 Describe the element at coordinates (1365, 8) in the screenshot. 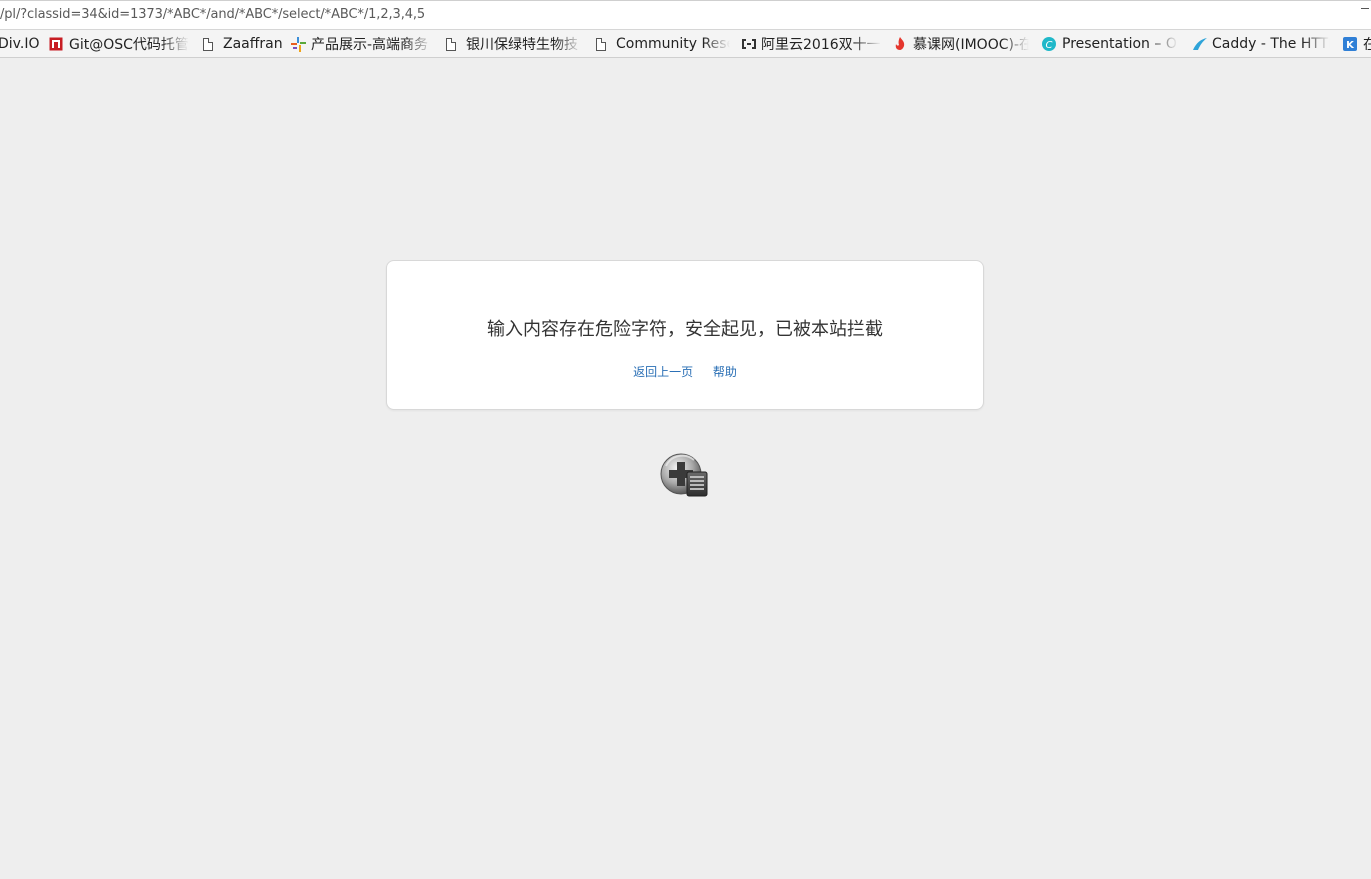

I see `url-bar-edge-icon` at that location.